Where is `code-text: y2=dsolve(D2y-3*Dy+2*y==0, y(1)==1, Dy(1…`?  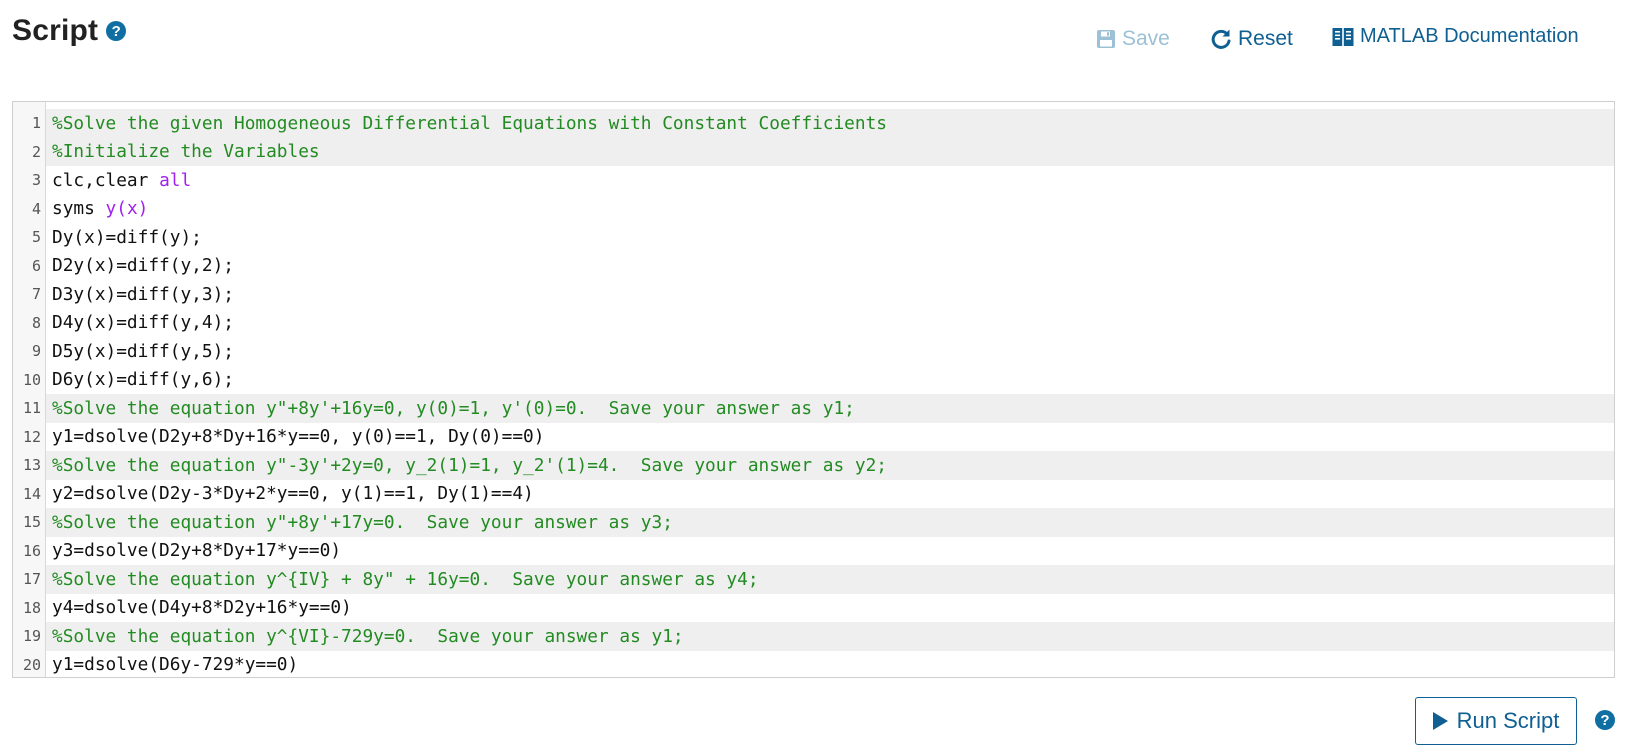 code-text: y2=dsolve(D2y-3*Dy+2*y==0, y(1)==1, Dy(1… is located at coordinates (830, 494).